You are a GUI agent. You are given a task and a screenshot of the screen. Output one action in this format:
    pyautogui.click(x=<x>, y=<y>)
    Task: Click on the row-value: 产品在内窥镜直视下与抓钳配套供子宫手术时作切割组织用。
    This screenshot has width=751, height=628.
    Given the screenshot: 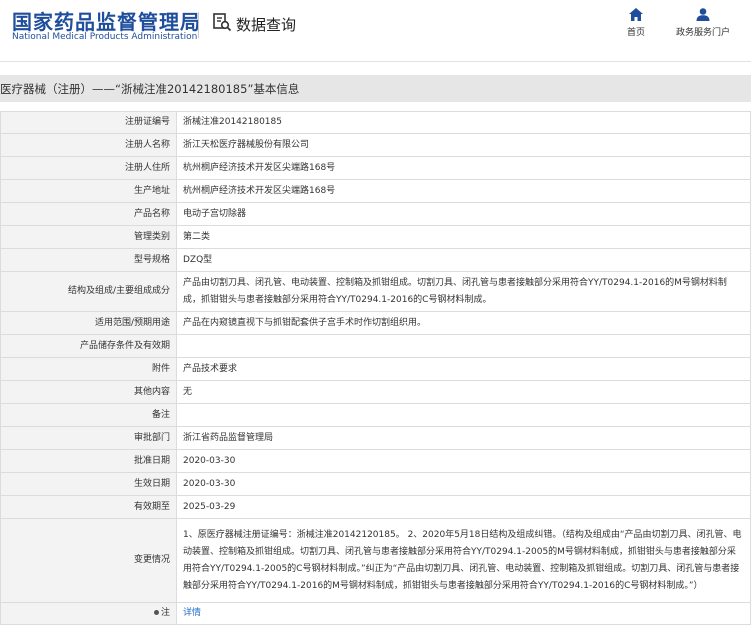 What is the action you would take?
    pyautogui.click(x=463, y=323)
    